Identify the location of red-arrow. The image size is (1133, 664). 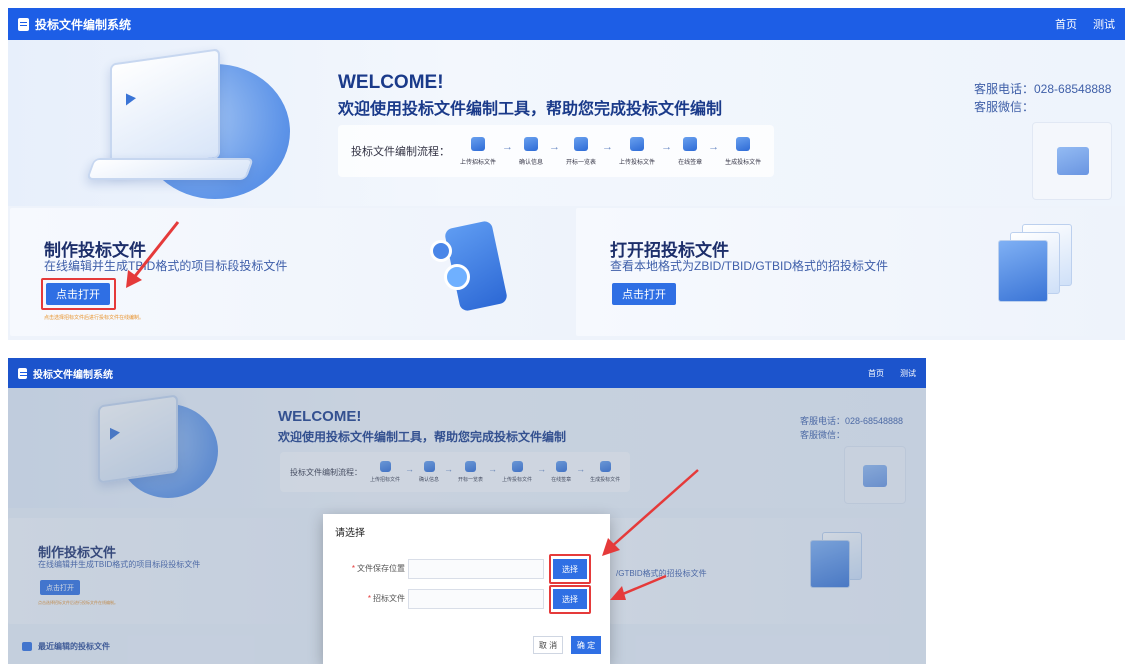
(153, 254).